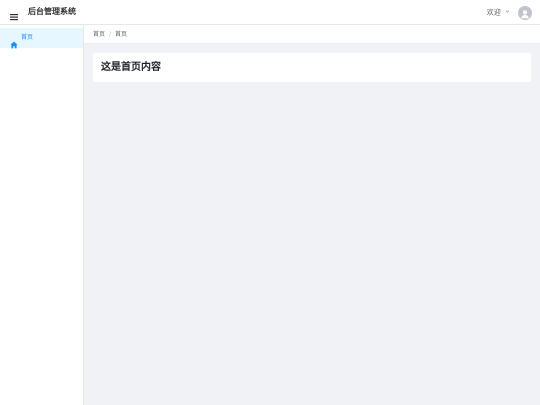 This screenshot has width=540, height=405. I want to click on app-title: 后台管理系统, so click(52, 11).